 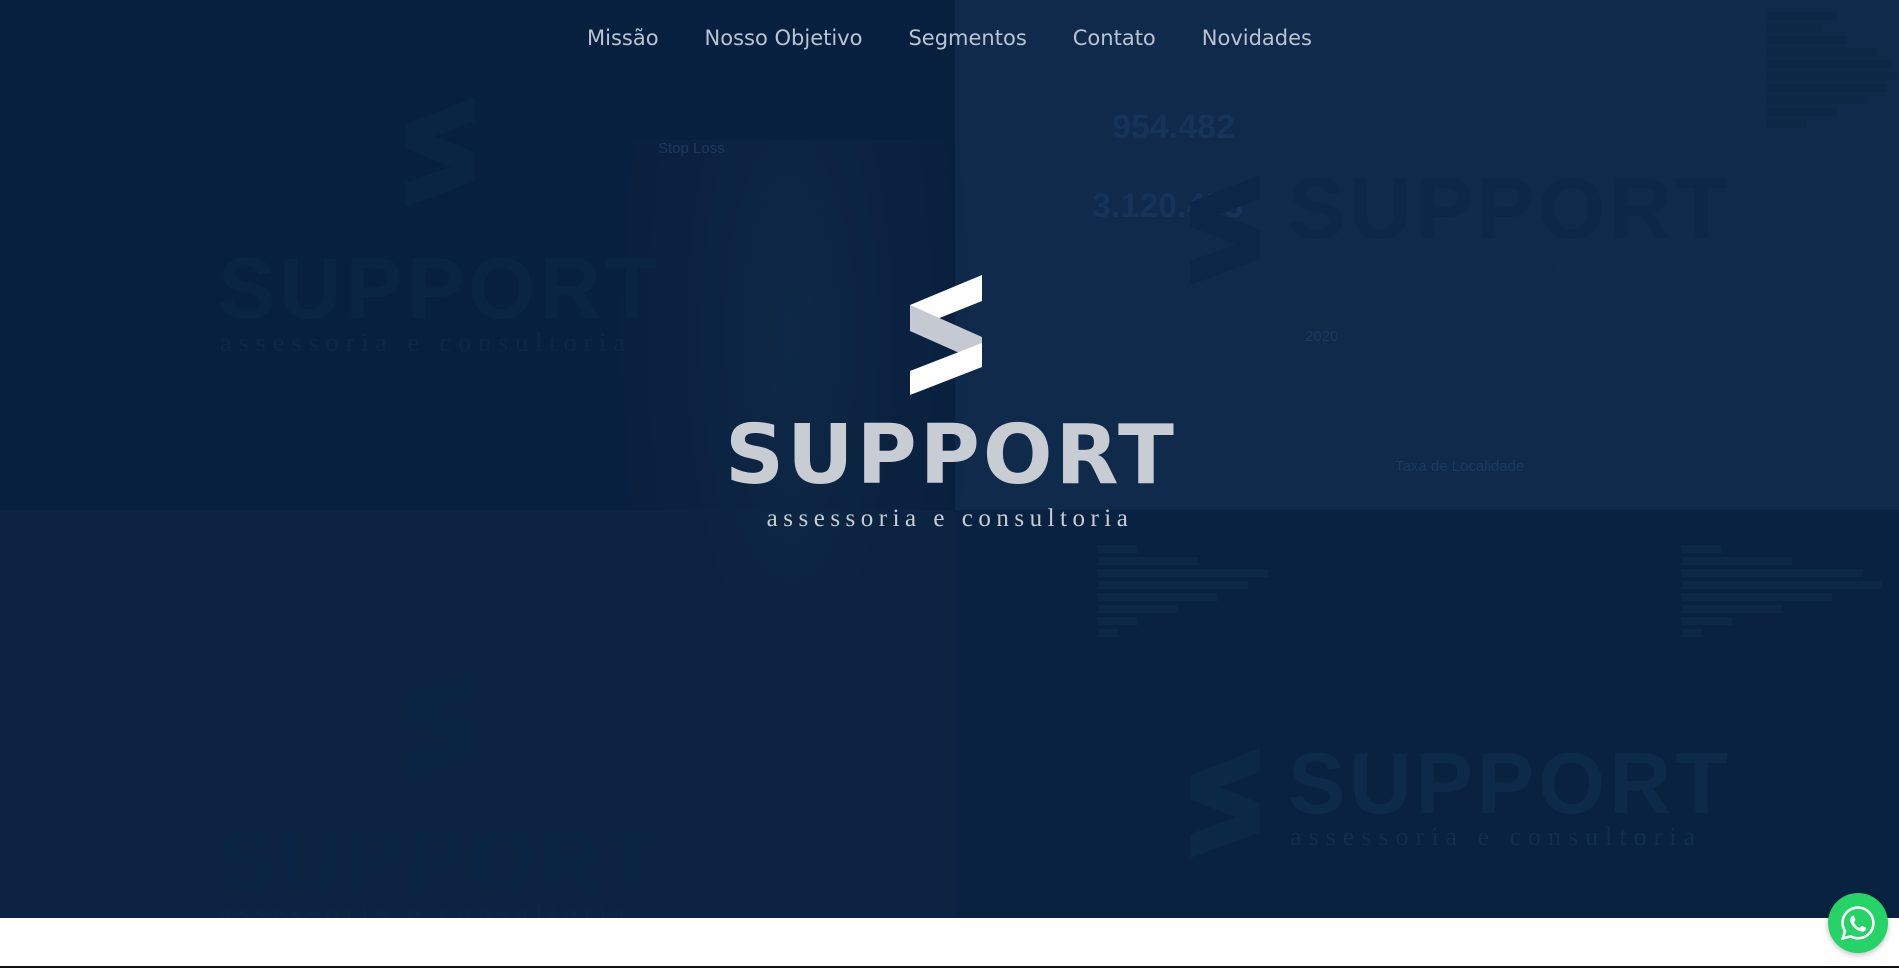 What do you see at coordinates (950, 518) in the screenshot?
I see `hero-tagline: assessoria e consultoria` at bounding box center [950, 518].